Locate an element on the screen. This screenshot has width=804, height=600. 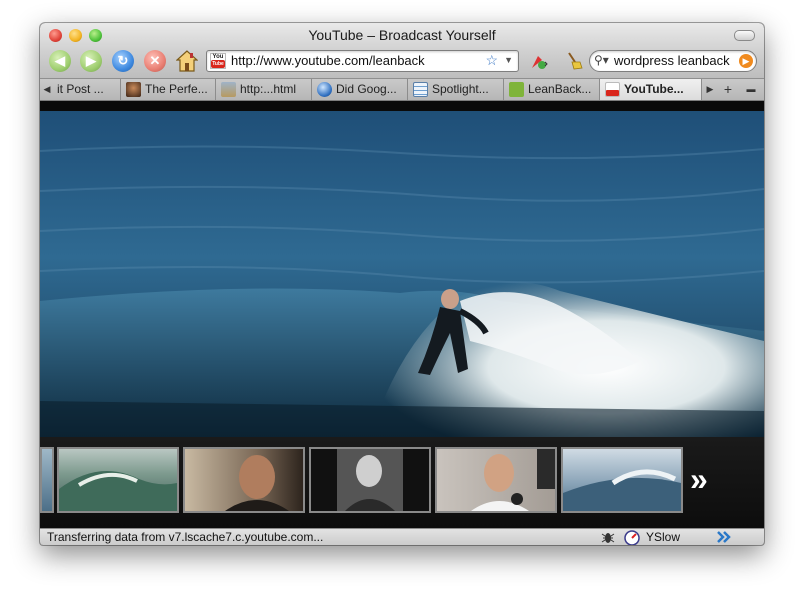
search-go-icon: ▶ is located at coordinates (746, 61).